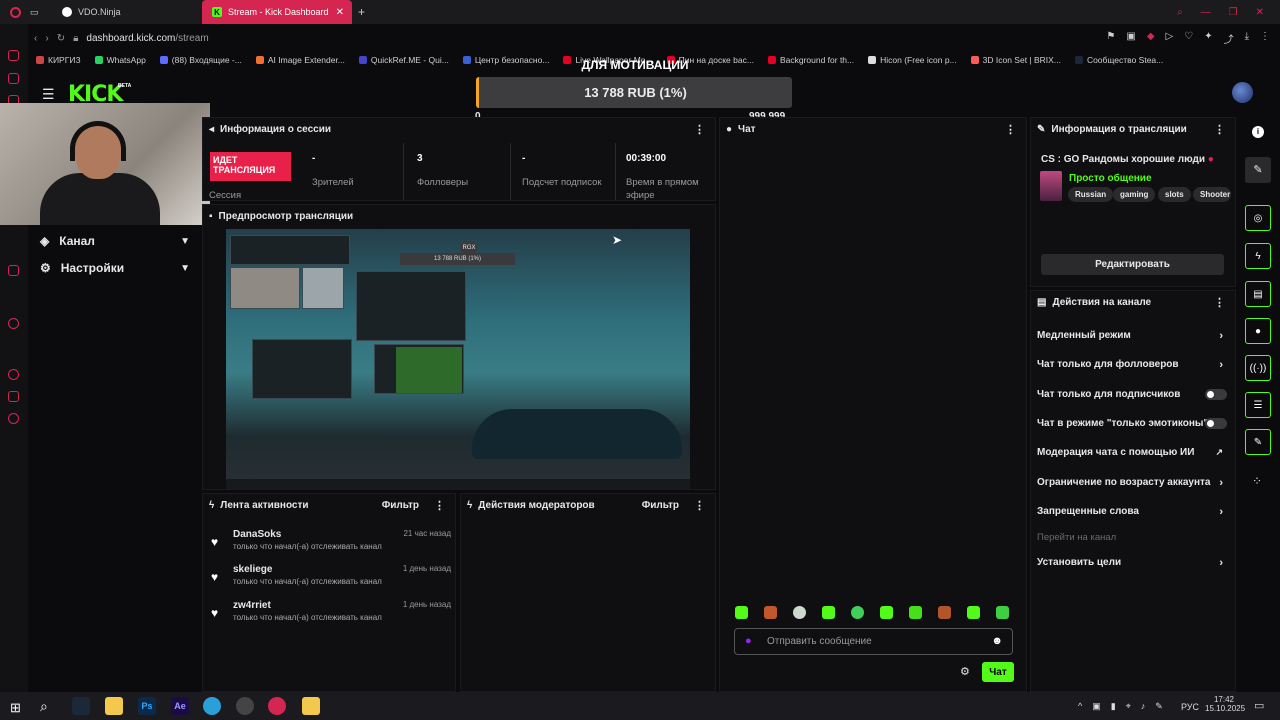 Image resolution: width=1280 pixels, height=720 pixels. Describe the element at coordinates (1265, 38) in the screenshot. I see `menu-icon: ⋮` at that location.